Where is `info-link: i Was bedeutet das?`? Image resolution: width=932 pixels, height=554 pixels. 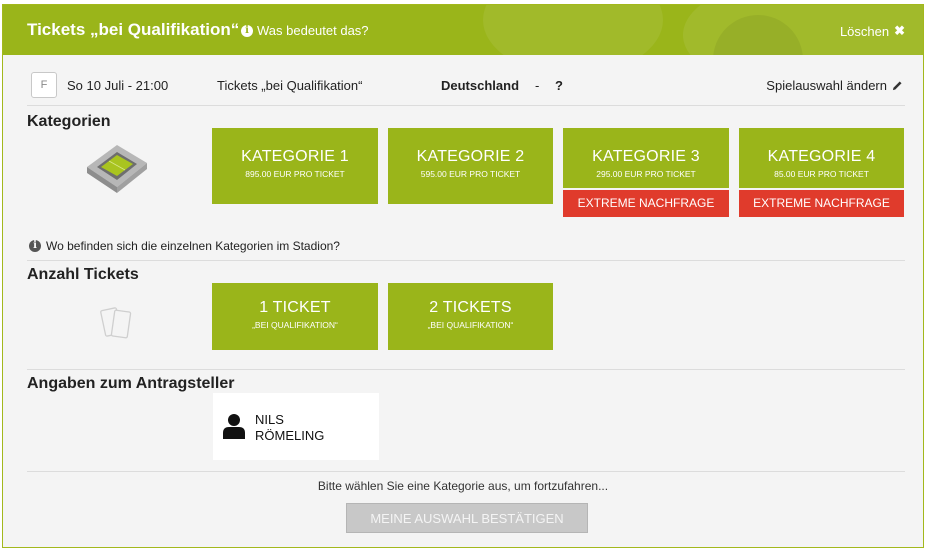 info-link: i Was bedeutet das? is located at coordinates (305, 30).